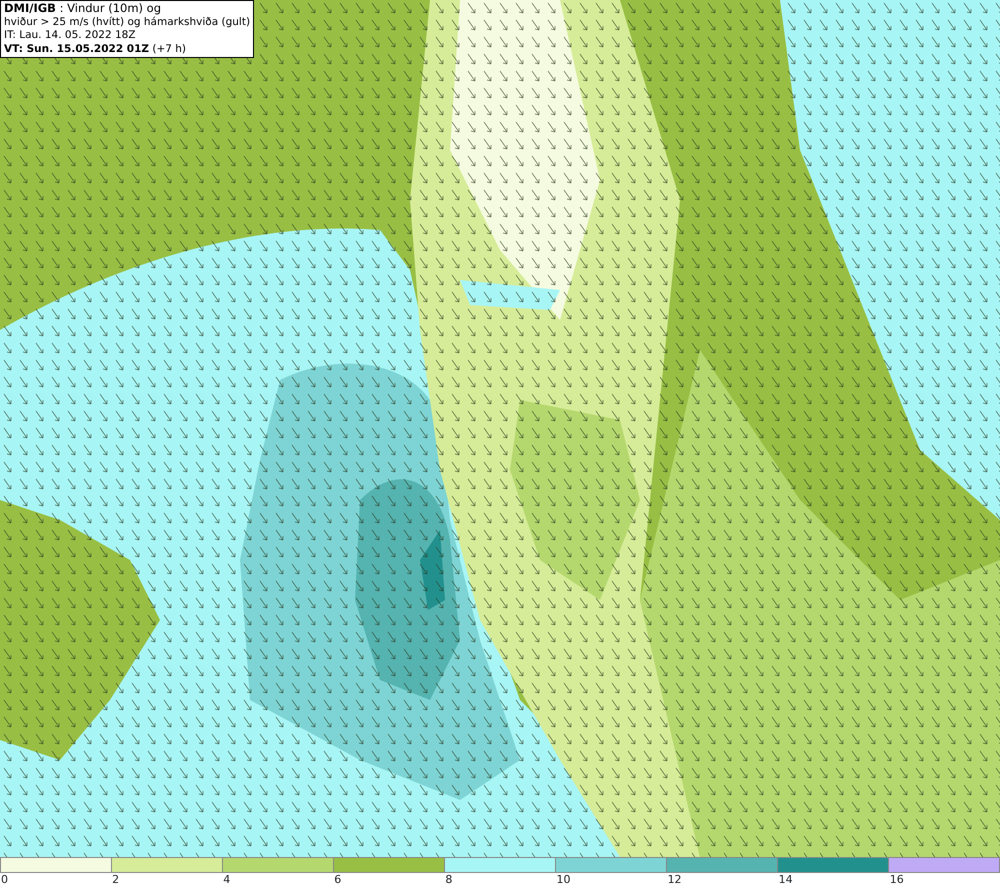 Image resolution: width=1000 pixels, height=887 pixels. I want to click on info-text: hviður > 25 m/s (hvítt) og hámarkshviða (gult), so click(127, 22).